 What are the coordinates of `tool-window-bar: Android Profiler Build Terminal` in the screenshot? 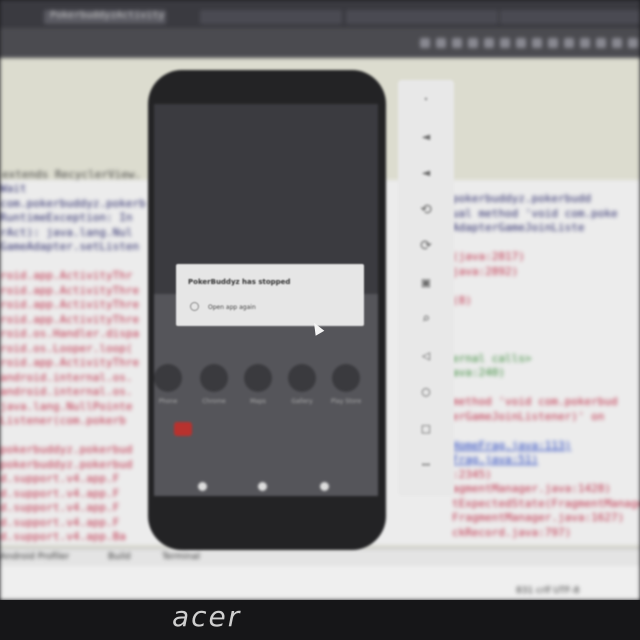 It's located at (320, 557).